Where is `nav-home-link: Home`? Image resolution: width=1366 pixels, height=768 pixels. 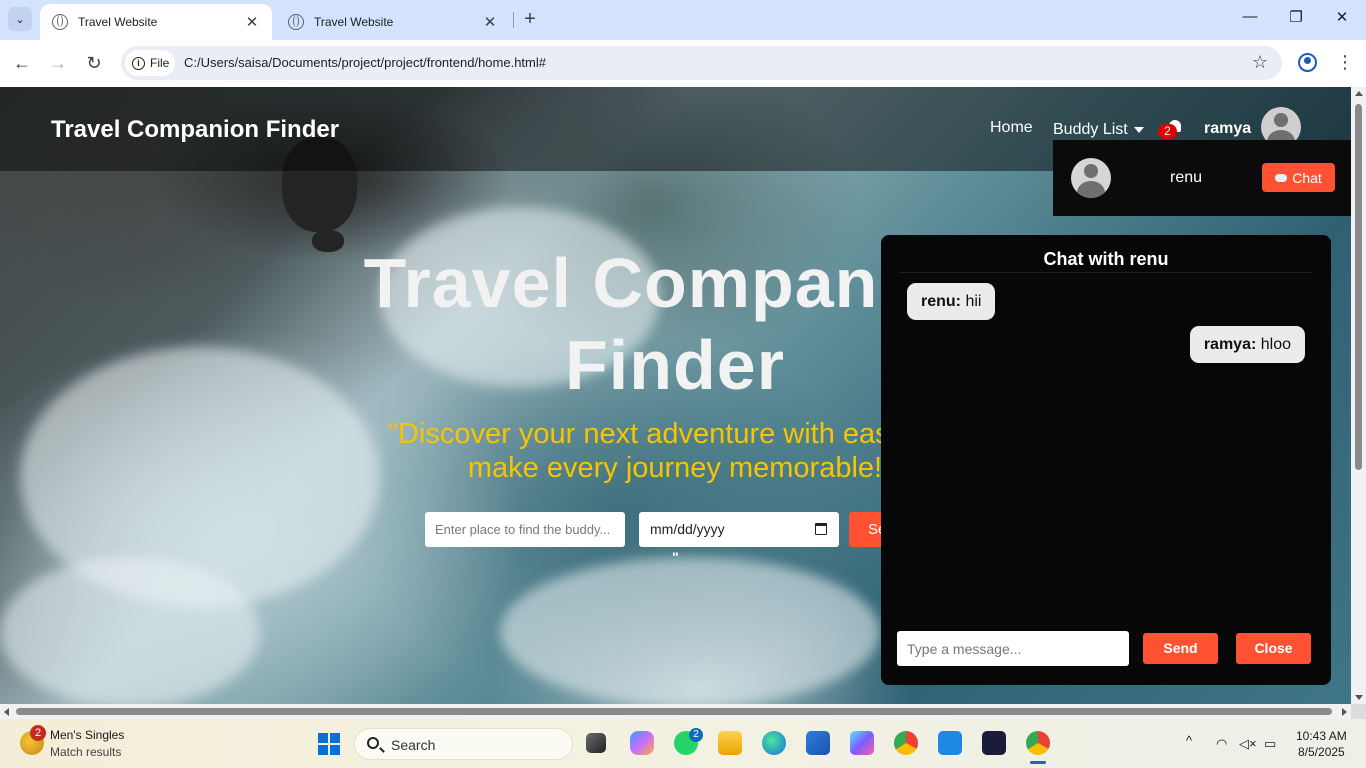
nav-home-link: Home is located at coordinates (1011, 128).